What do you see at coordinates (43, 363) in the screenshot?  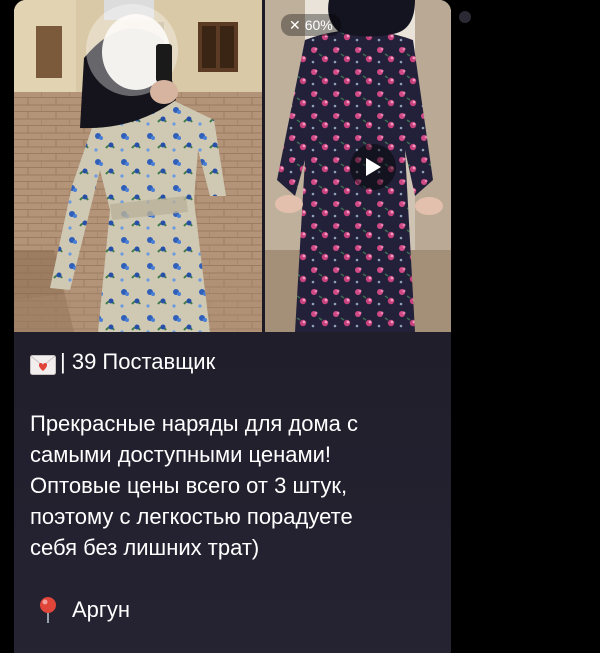 I see `love-letter-icon` at bounding box center [43, 363].